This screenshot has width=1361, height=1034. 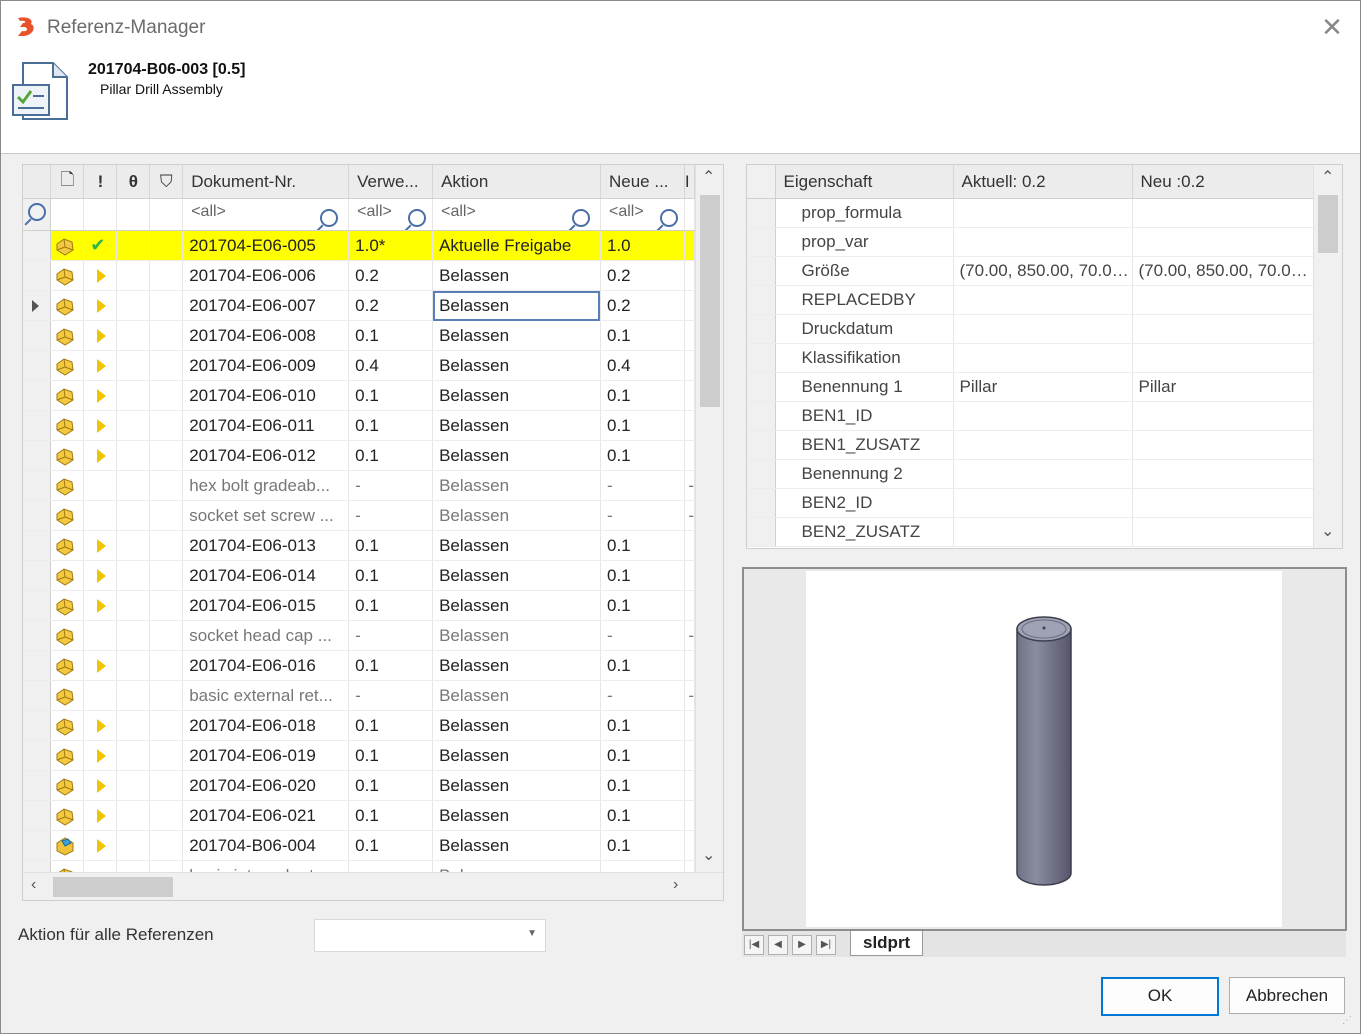 I want to click on new-version-cell: 1.0, so click(x=642, y=245).